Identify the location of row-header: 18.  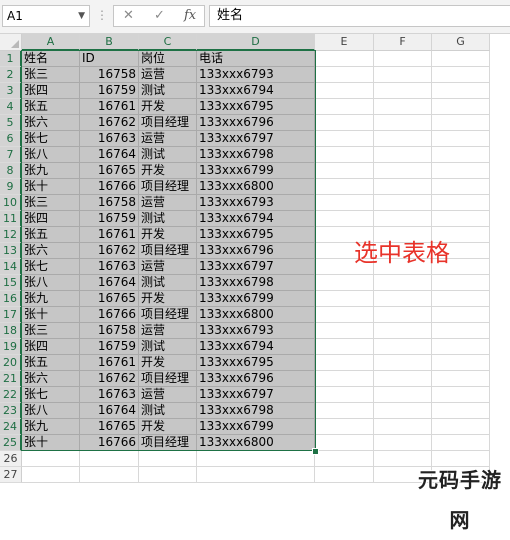
(11, 331).